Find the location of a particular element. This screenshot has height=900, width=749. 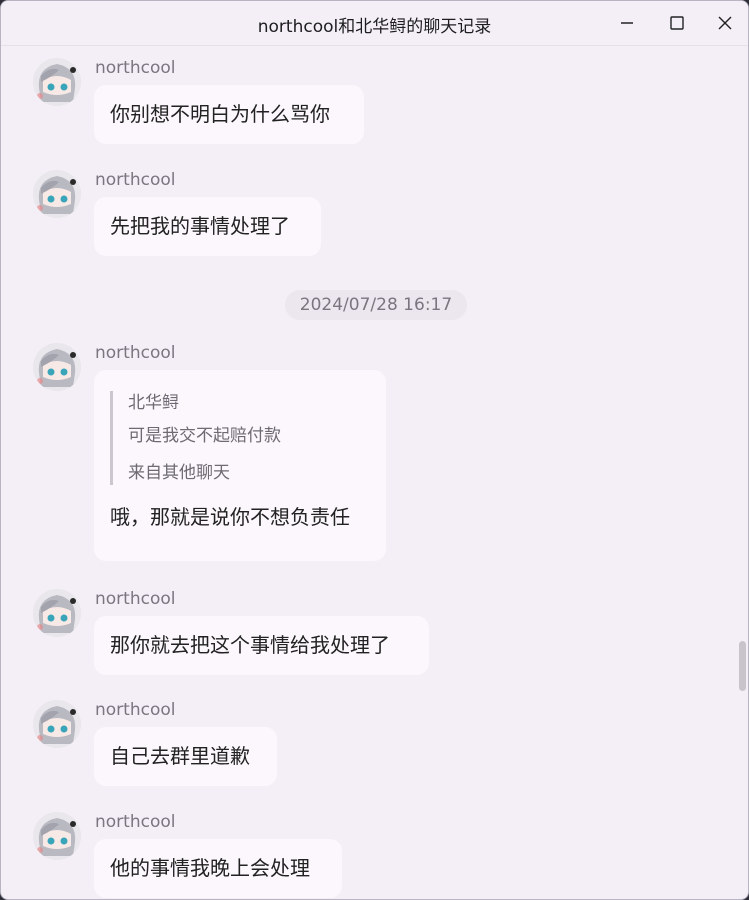

message-bubble: 他的事情我晚上会处理 is located at coordinates (218, 868).